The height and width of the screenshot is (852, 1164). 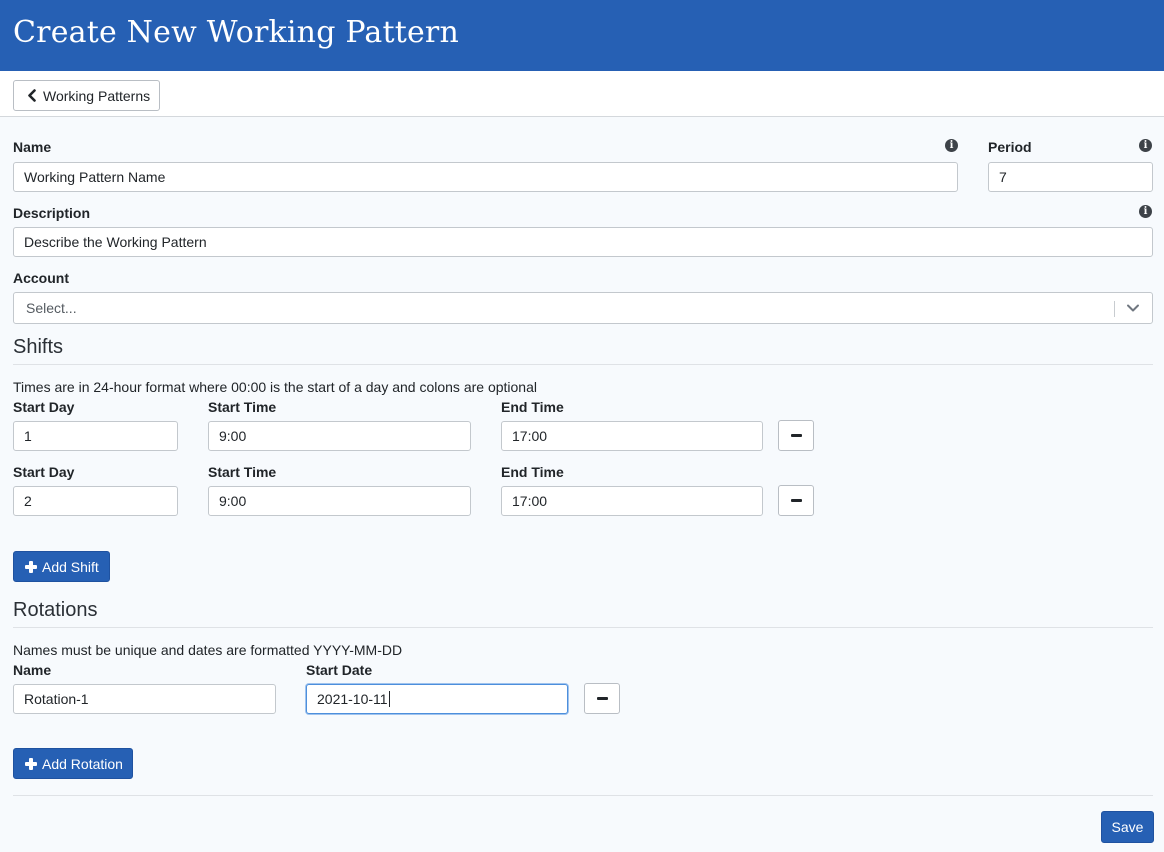 What do you see at coordinates (32, 670) in the screenshot?
I see `rotation-name-label: Name` at bounding box center [32, 670].